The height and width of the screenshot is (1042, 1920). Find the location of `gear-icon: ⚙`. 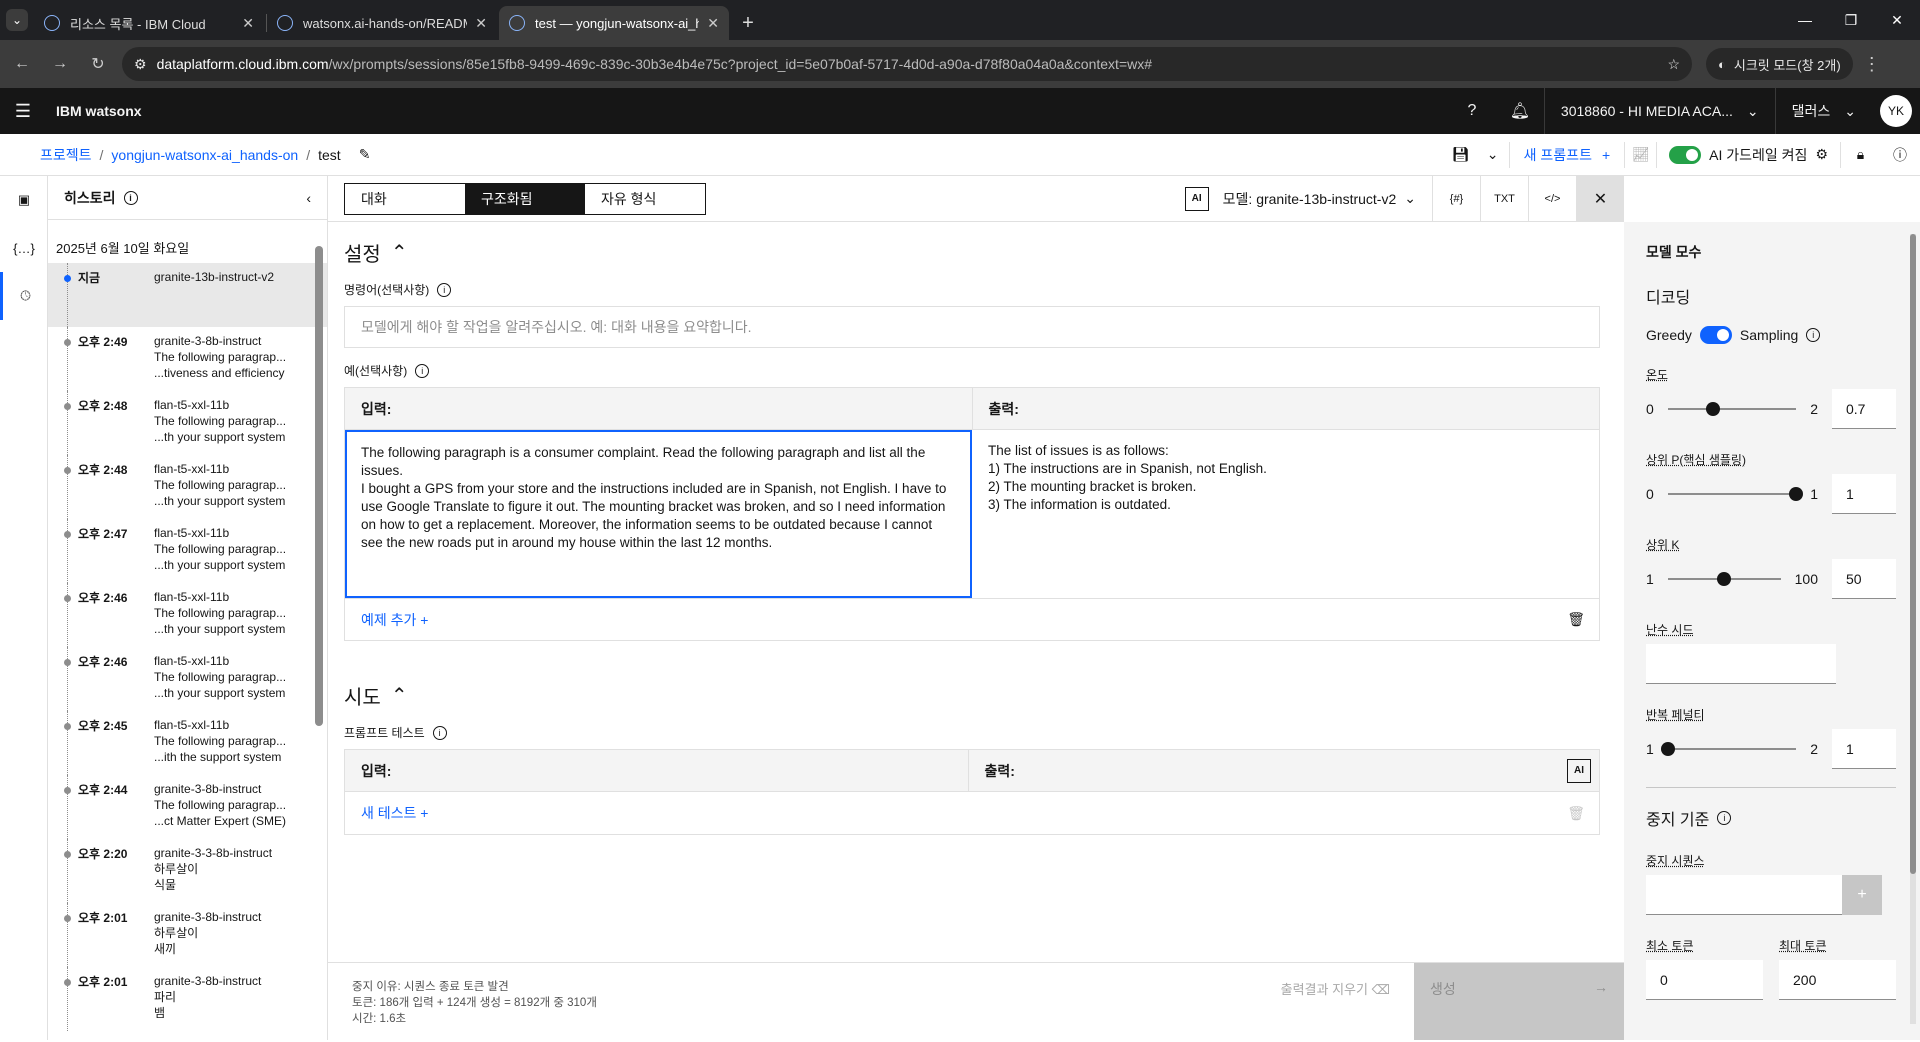

gear-icon: ⚙ is located at coordinates (1821, 154).